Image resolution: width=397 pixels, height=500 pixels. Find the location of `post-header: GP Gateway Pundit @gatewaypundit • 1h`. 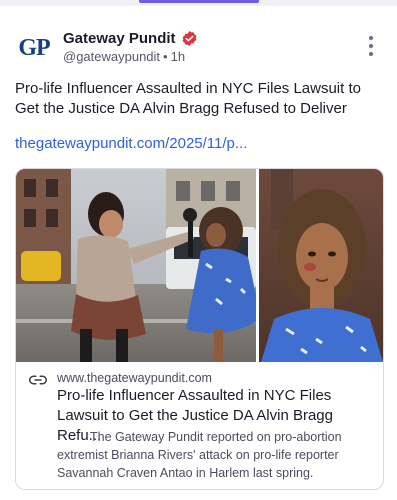

post-header: GP Gateway Pundit @gatewaypundit • 1h is located at coordinates (198, 48).